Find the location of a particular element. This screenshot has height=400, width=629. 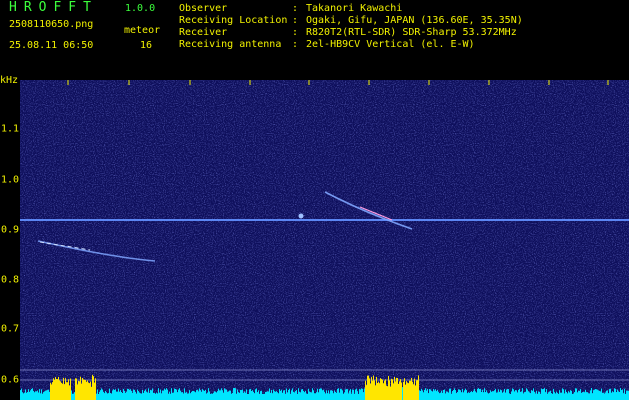

date-time: 25.08.11 06:50 is located at coordinates (51, 45).